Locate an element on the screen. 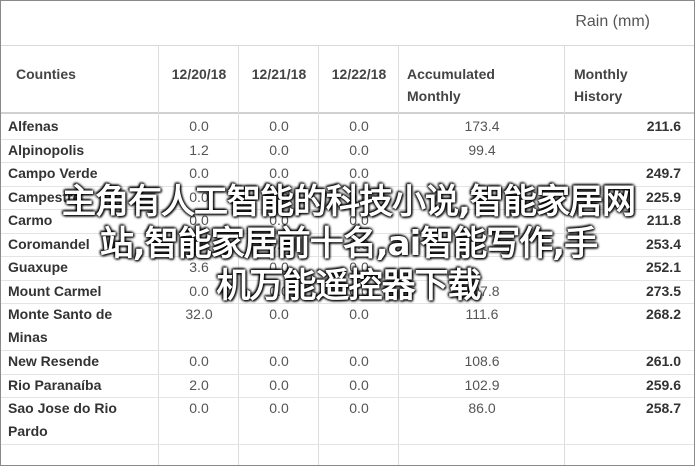 The width and height of the screenshot is (695, 466). county-name-line: New Resende is located at coordinates (54, 361).